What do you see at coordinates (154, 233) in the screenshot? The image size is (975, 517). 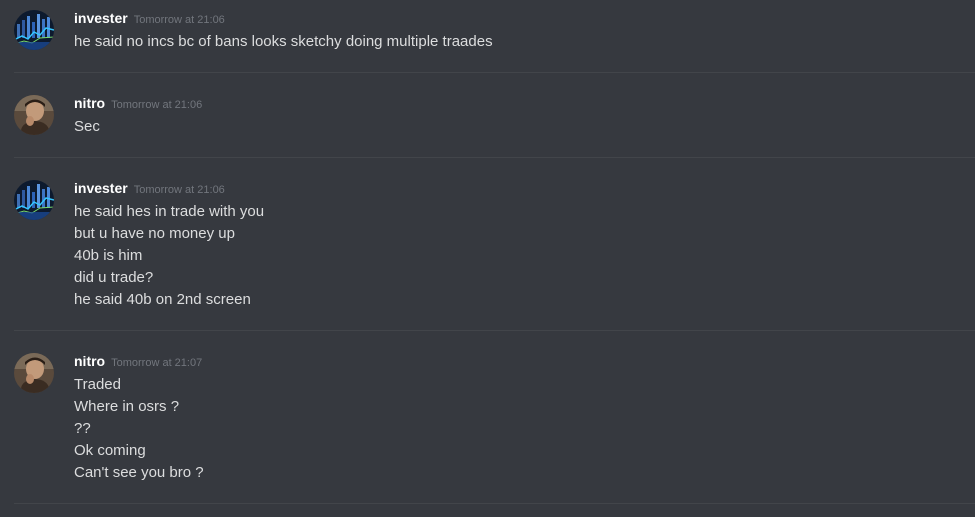 I see `message-line: but u have no money up` at bounding box center [154, 233].